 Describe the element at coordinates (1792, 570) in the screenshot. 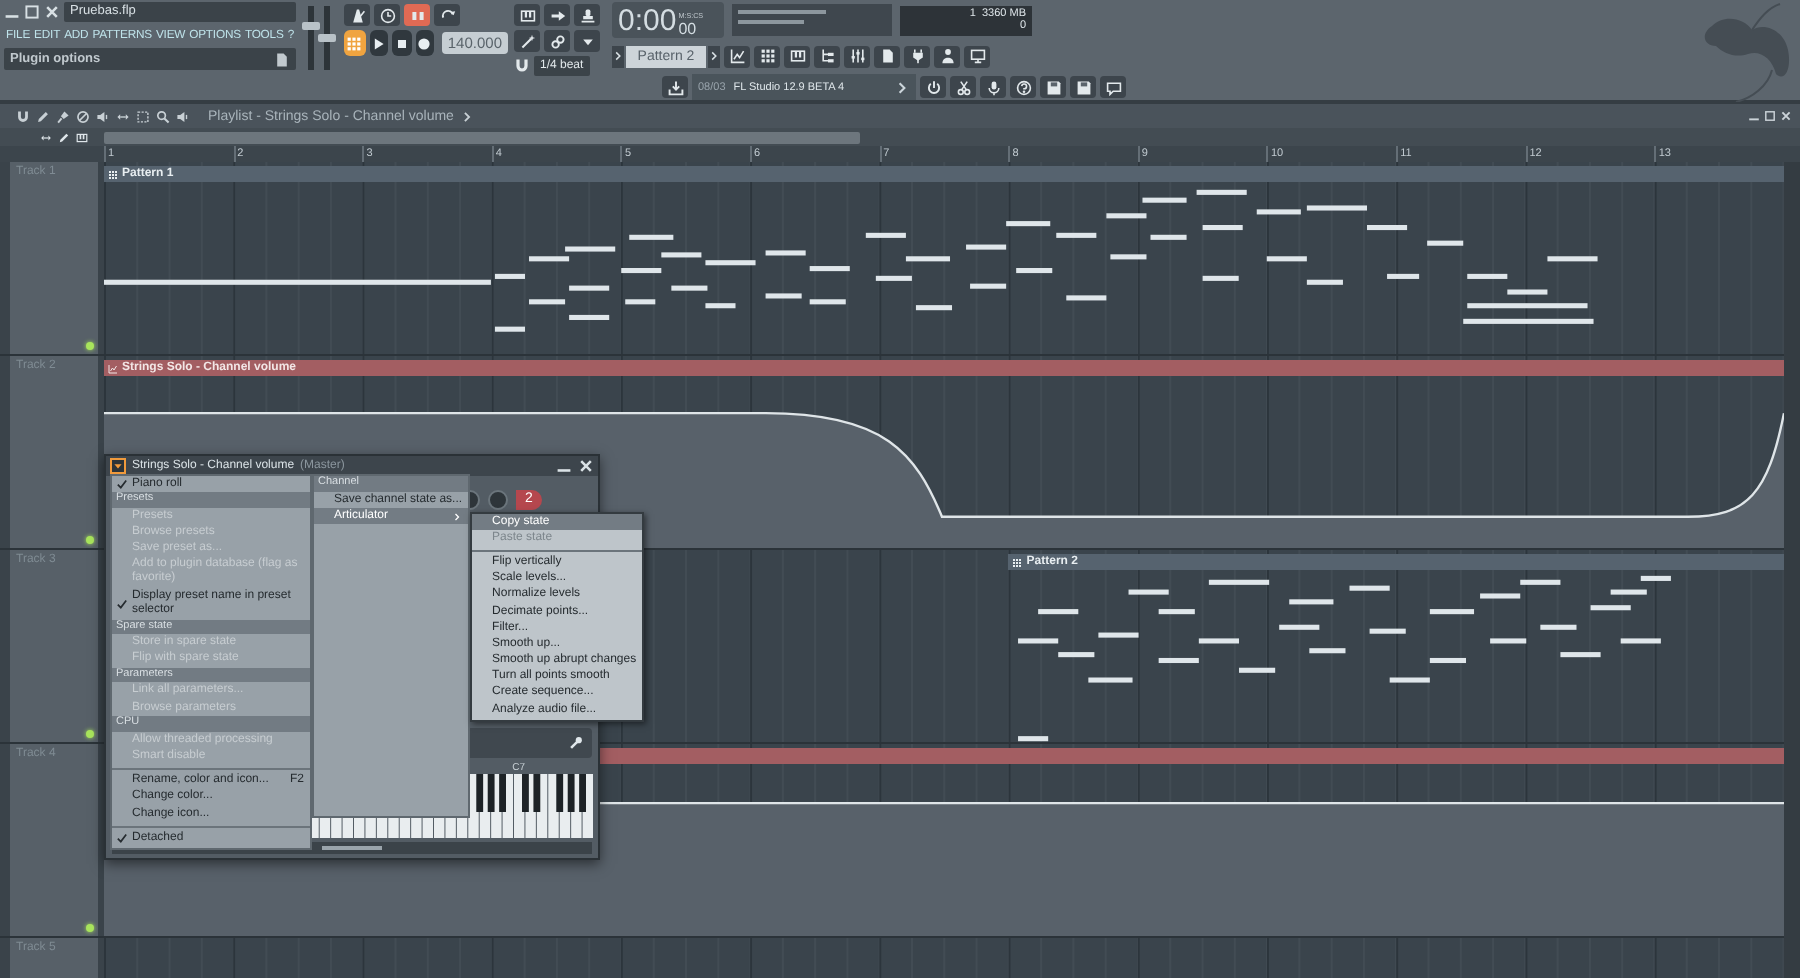

I see `vertical-scrollbar` at that location.